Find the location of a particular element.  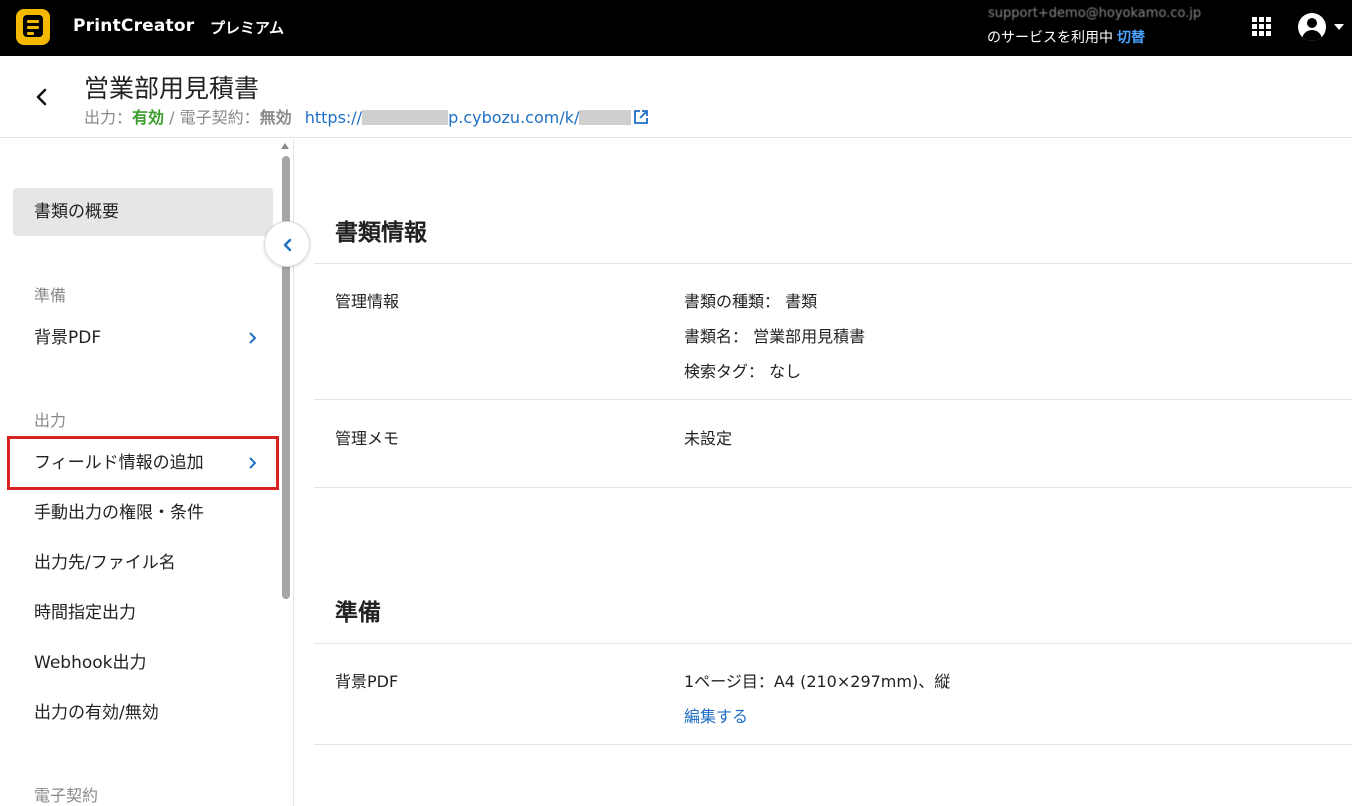

account-menu-caret-icon is located at coordinates (1339, 27).